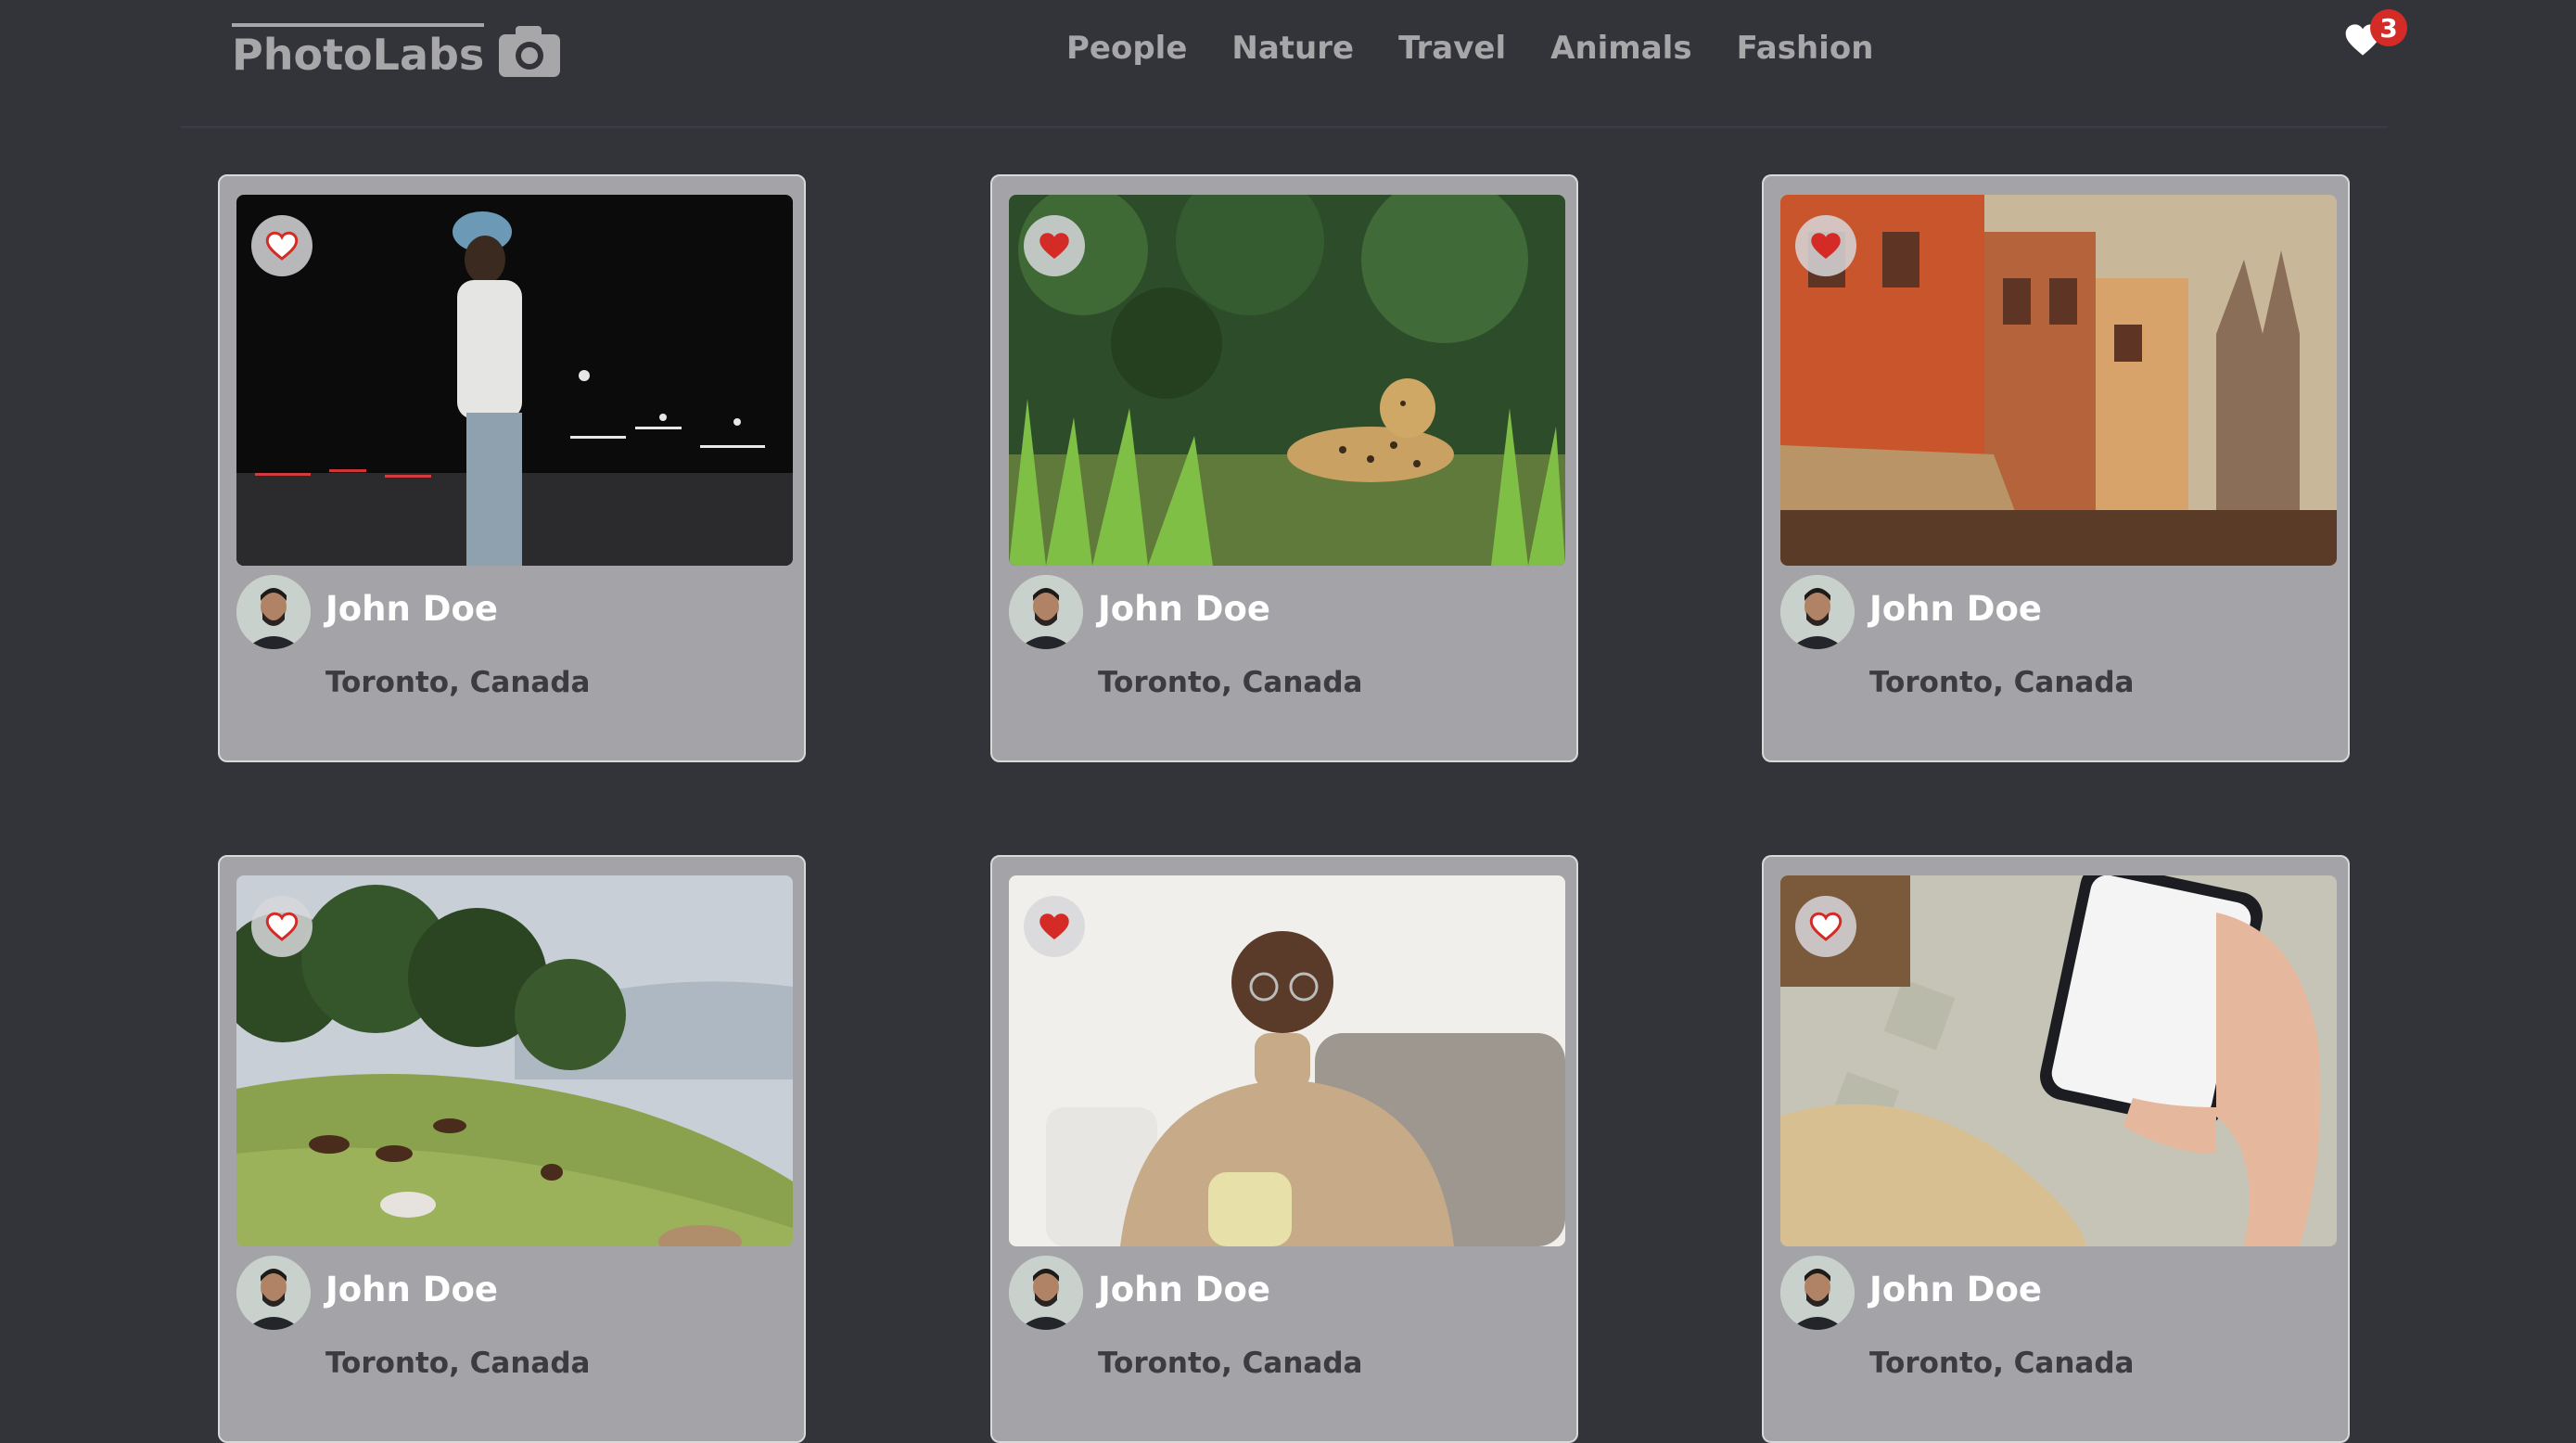 This screenshot has height=1443, width=2576. I want to click on logo: PhotoLabs, so click(397, 51).